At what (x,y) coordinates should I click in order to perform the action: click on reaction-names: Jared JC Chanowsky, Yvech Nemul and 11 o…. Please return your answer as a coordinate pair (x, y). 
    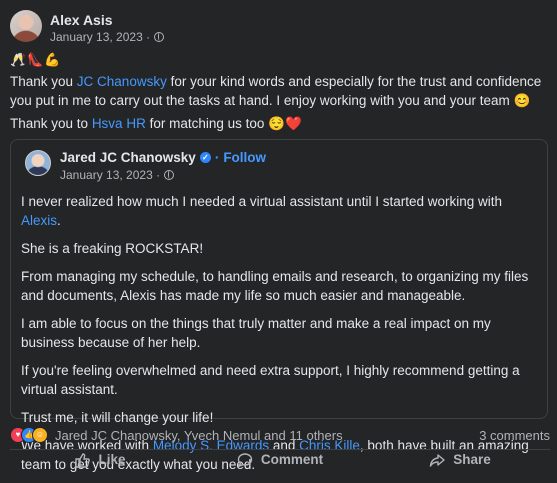
    Looking at the image, I should click on (199, 435).